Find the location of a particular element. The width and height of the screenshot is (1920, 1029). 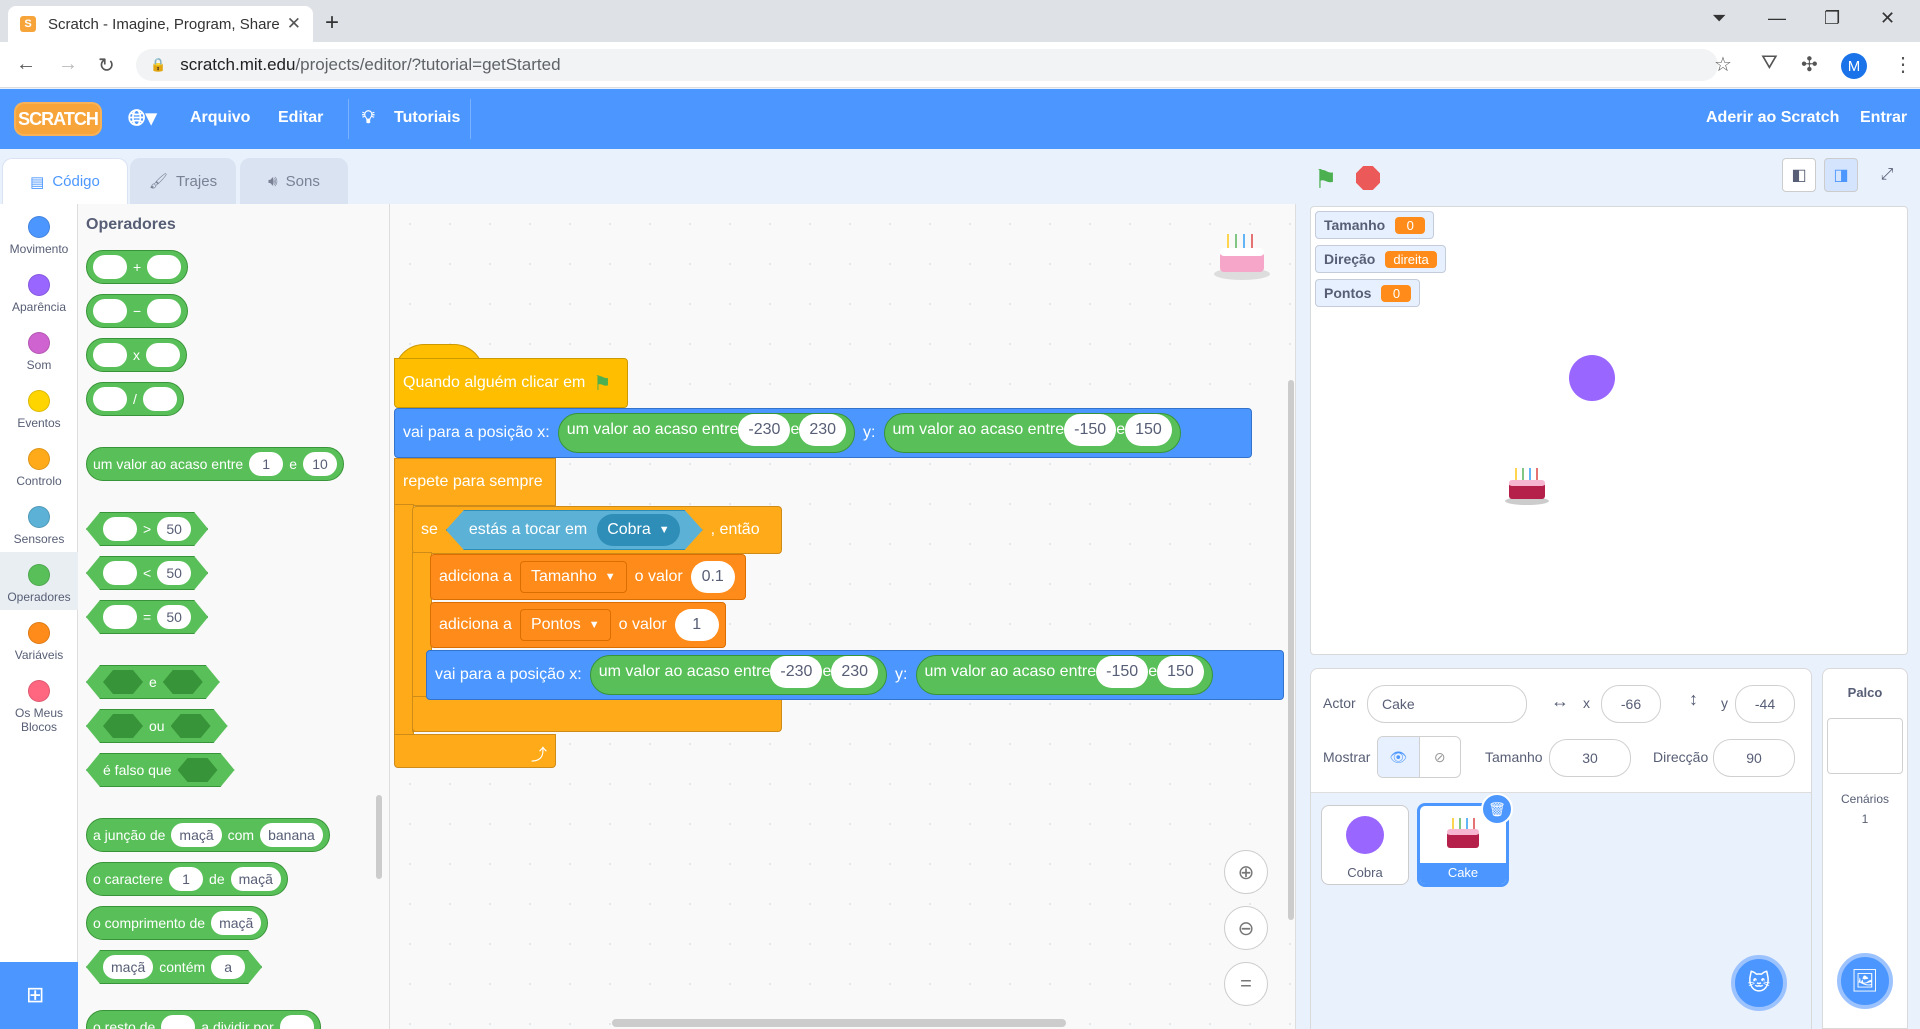

zoom-reset-icon: = is located at coordinates (1246, 984).